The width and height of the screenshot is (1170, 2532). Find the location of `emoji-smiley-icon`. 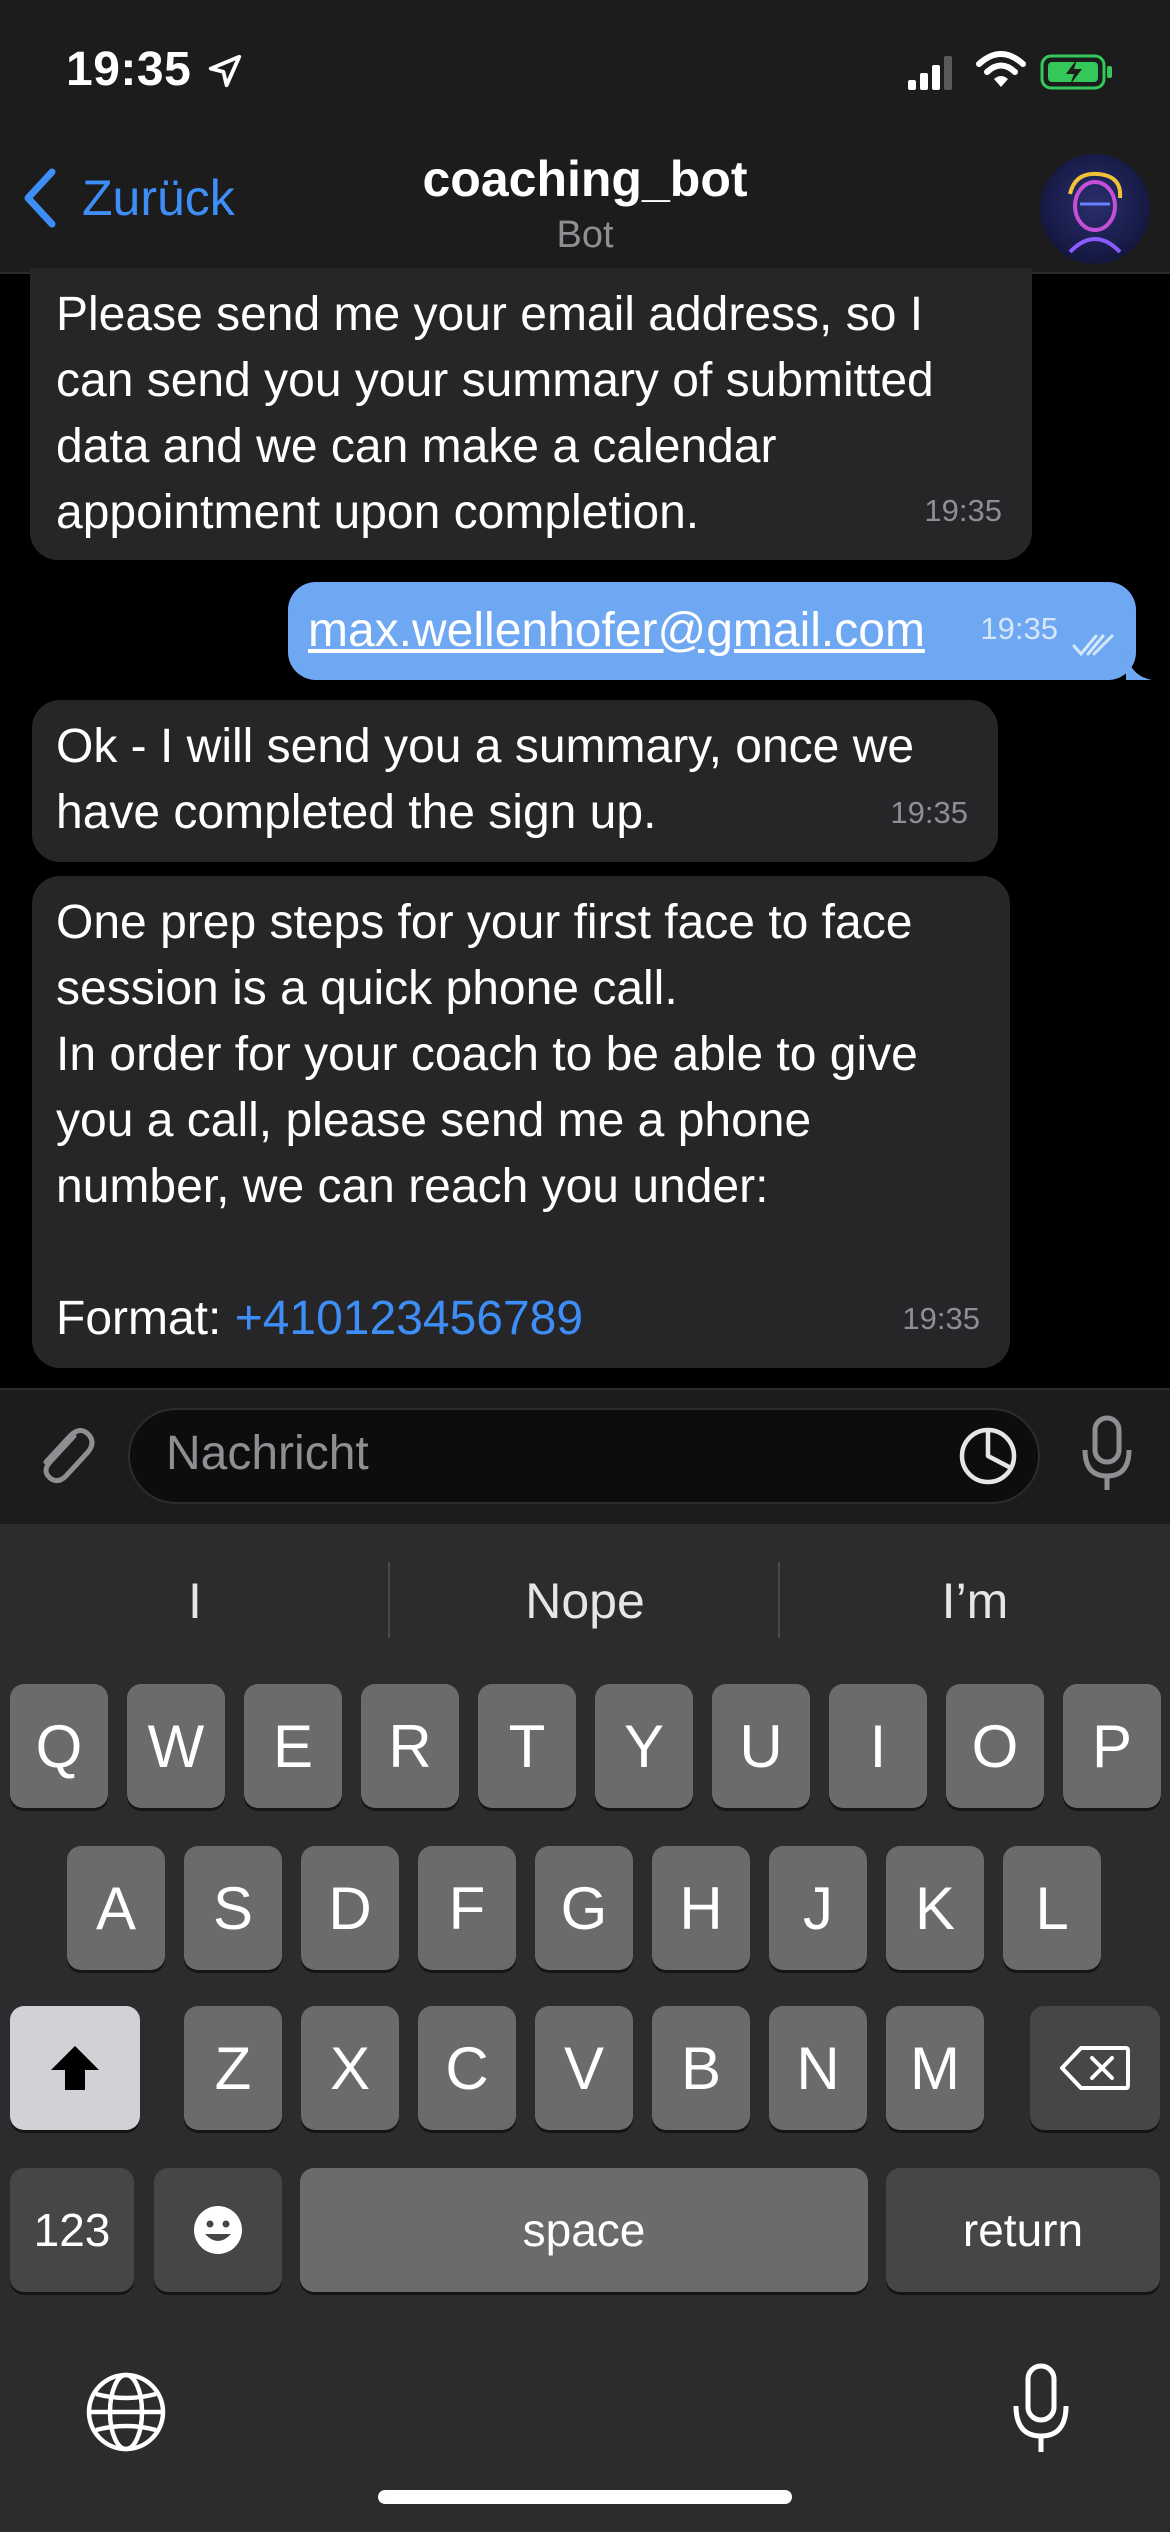

emoji-smiley-icon is located at coordinates (218, 2230).